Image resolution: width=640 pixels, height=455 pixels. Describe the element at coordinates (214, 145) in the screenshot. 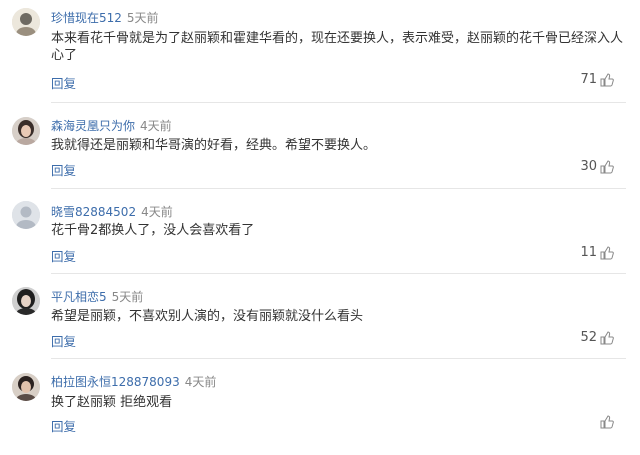

I see `comment-text: 我就得还是丽颖和华哥演的好看，经典。希望不要换人。` at that location.